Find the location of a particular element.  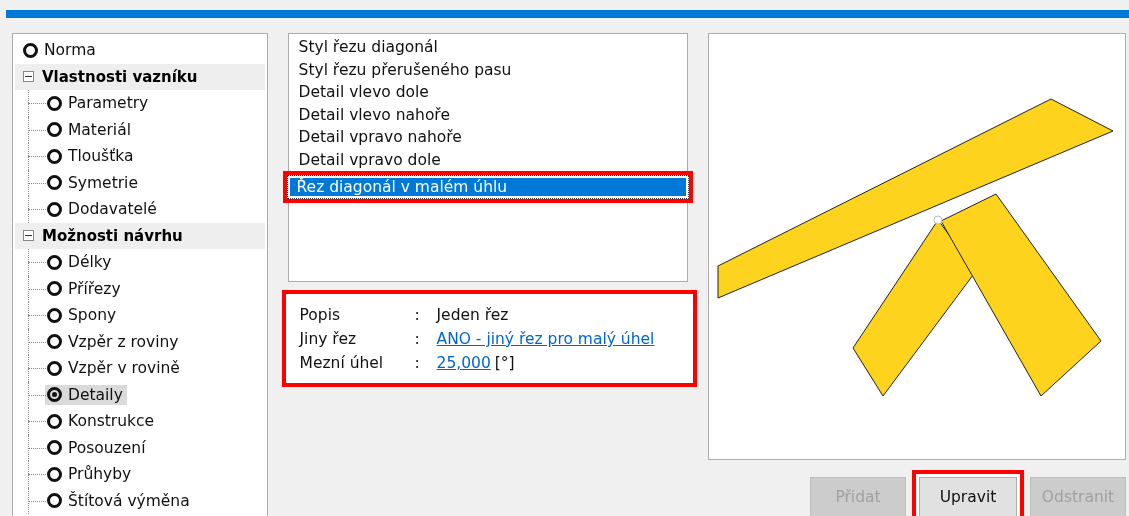

tree-item: Symetrie is located at coordinates (93, 182).